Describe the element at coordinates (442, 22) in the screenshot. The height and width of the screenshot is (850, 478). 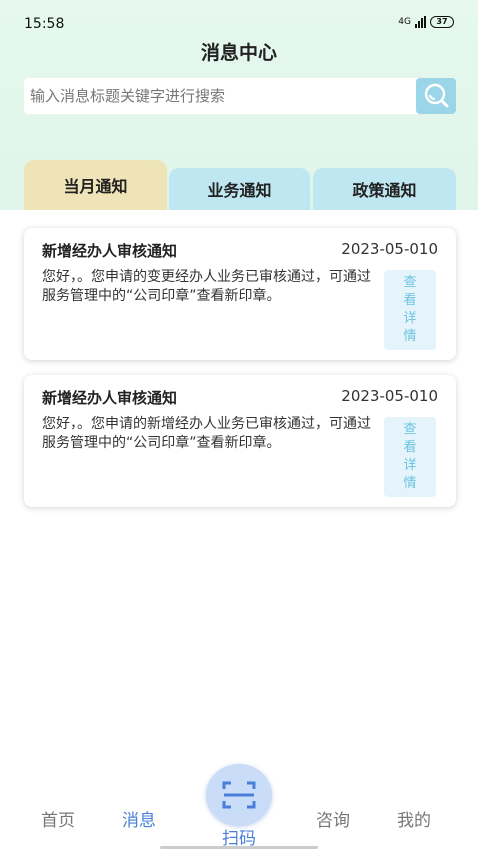
I see `battery-icon: 37` at that location.